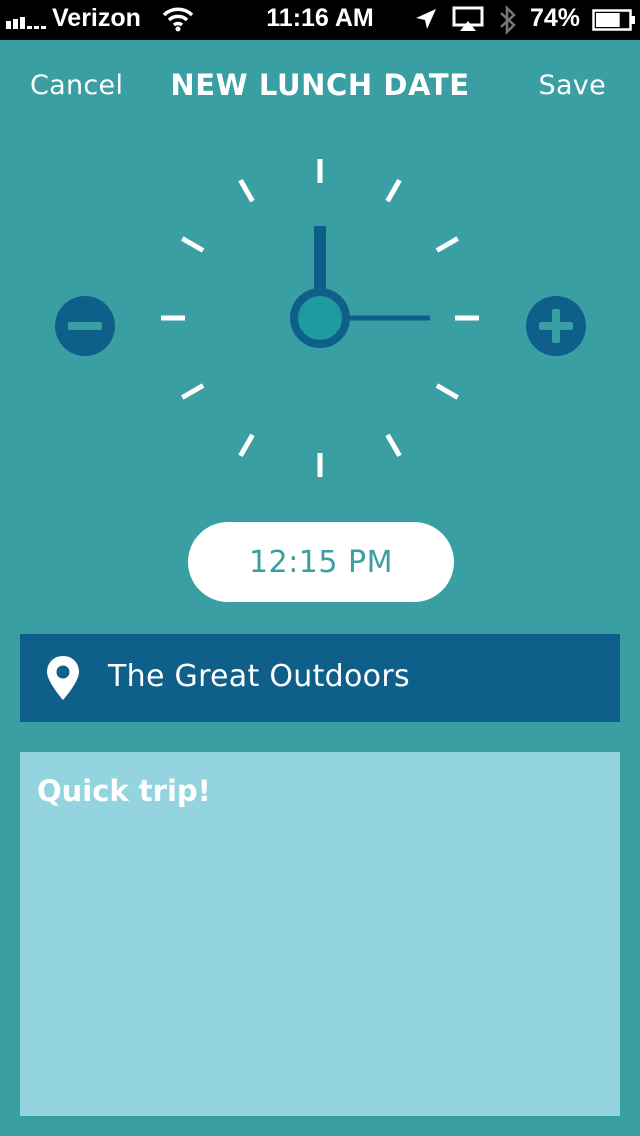  I want to click on location-name: The Great Outdoors, so click(259, 676).